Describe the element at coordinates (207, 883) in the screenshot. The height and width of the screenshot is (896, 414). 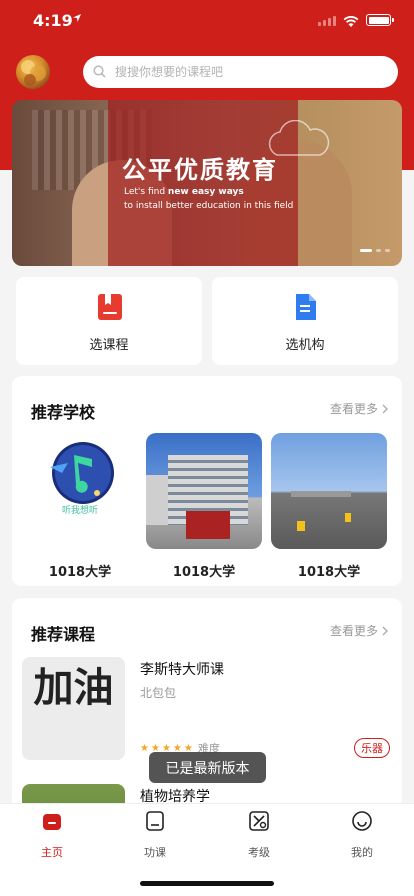
I see `home-indicator` at that location.